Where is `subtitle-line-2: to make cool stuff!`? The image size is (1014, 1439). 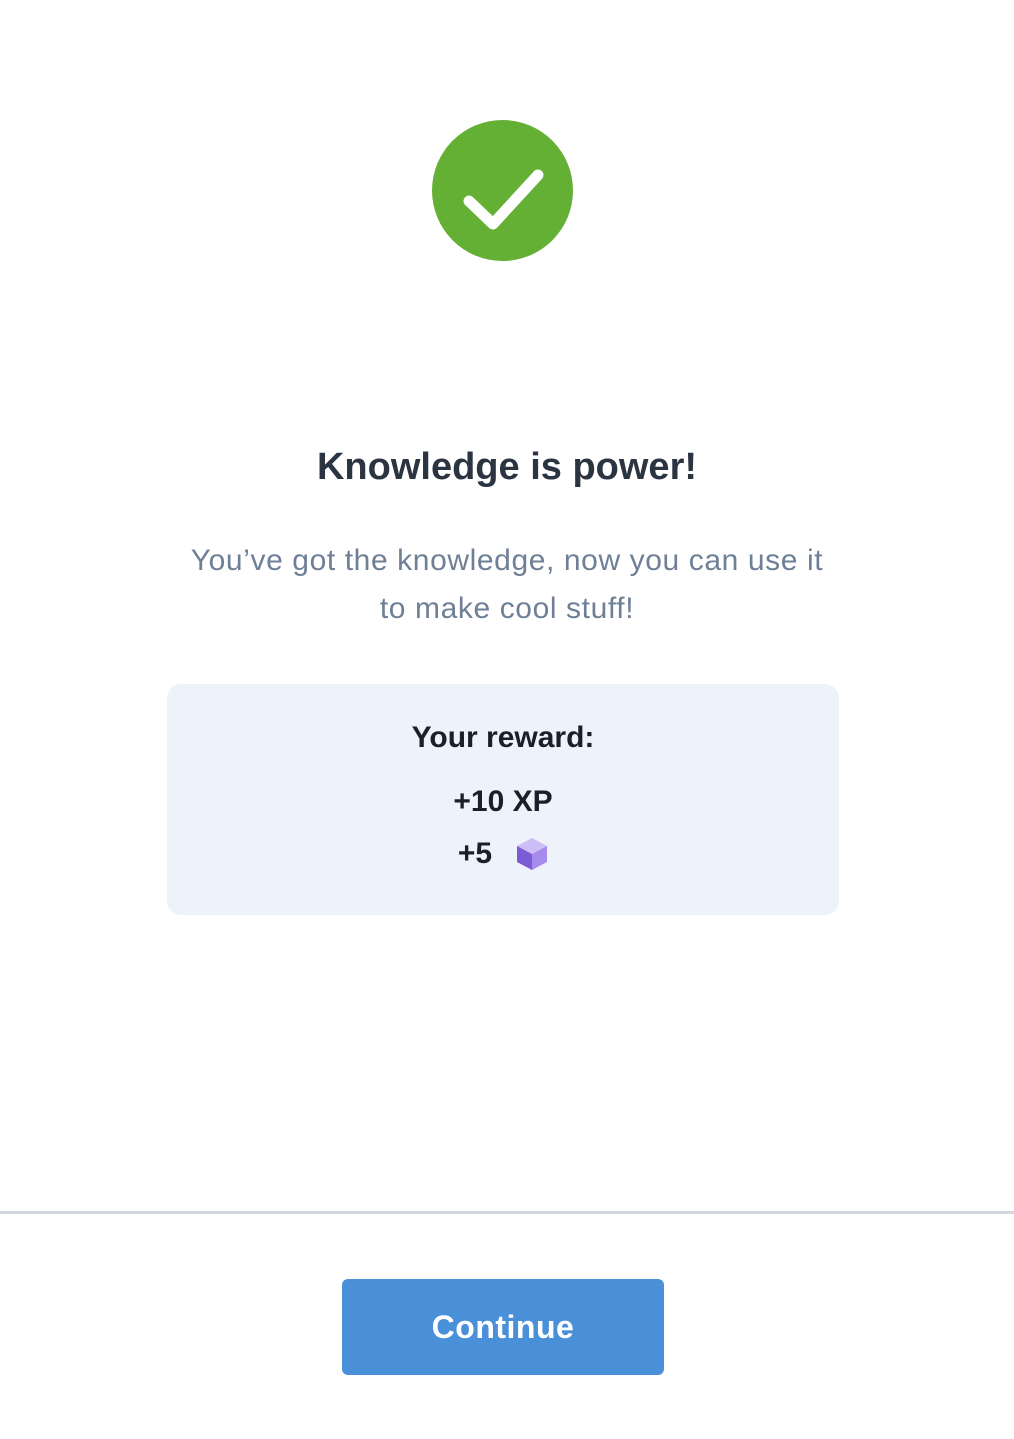 subtitle-line-2: to make cool stuff! is located at coordinates (507, 608).